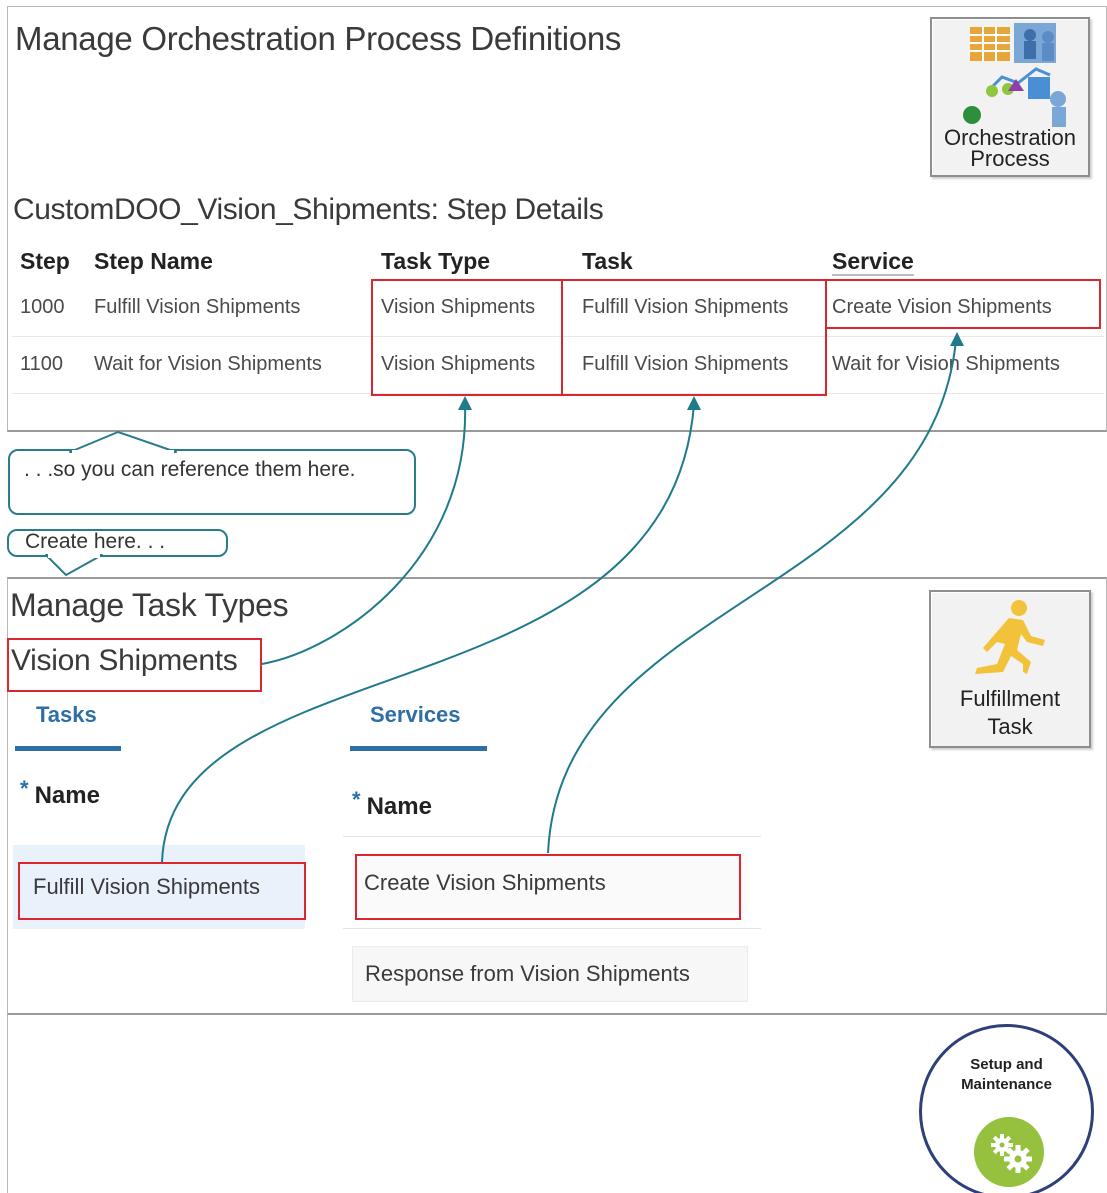 The image size is (1107, 1193). I want to click on tab-services-indicator, so click(418, 748).